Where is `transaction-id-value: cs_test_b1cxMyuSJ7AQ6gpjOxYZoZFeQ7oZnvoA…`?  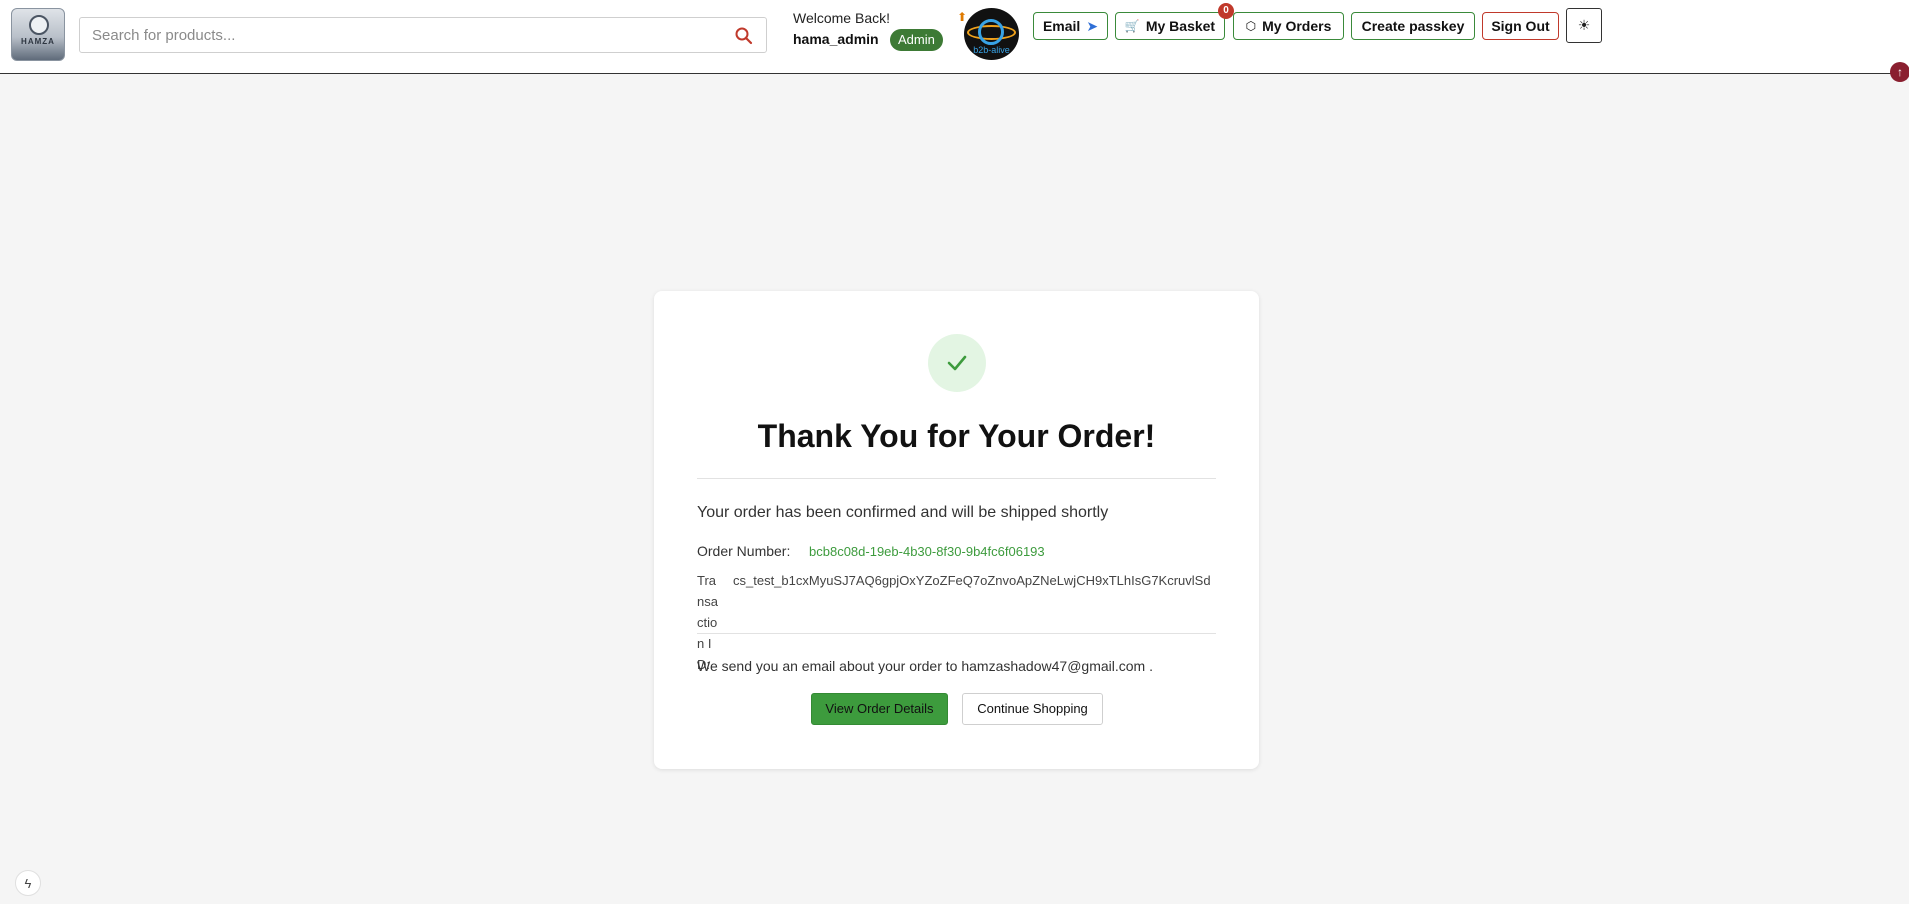 transaction-id-value: cs_test_b1cxMyuSJ7AQ6gpjOxYZoZFeQ7oZnvoA… is located at coordinates (972, 580).